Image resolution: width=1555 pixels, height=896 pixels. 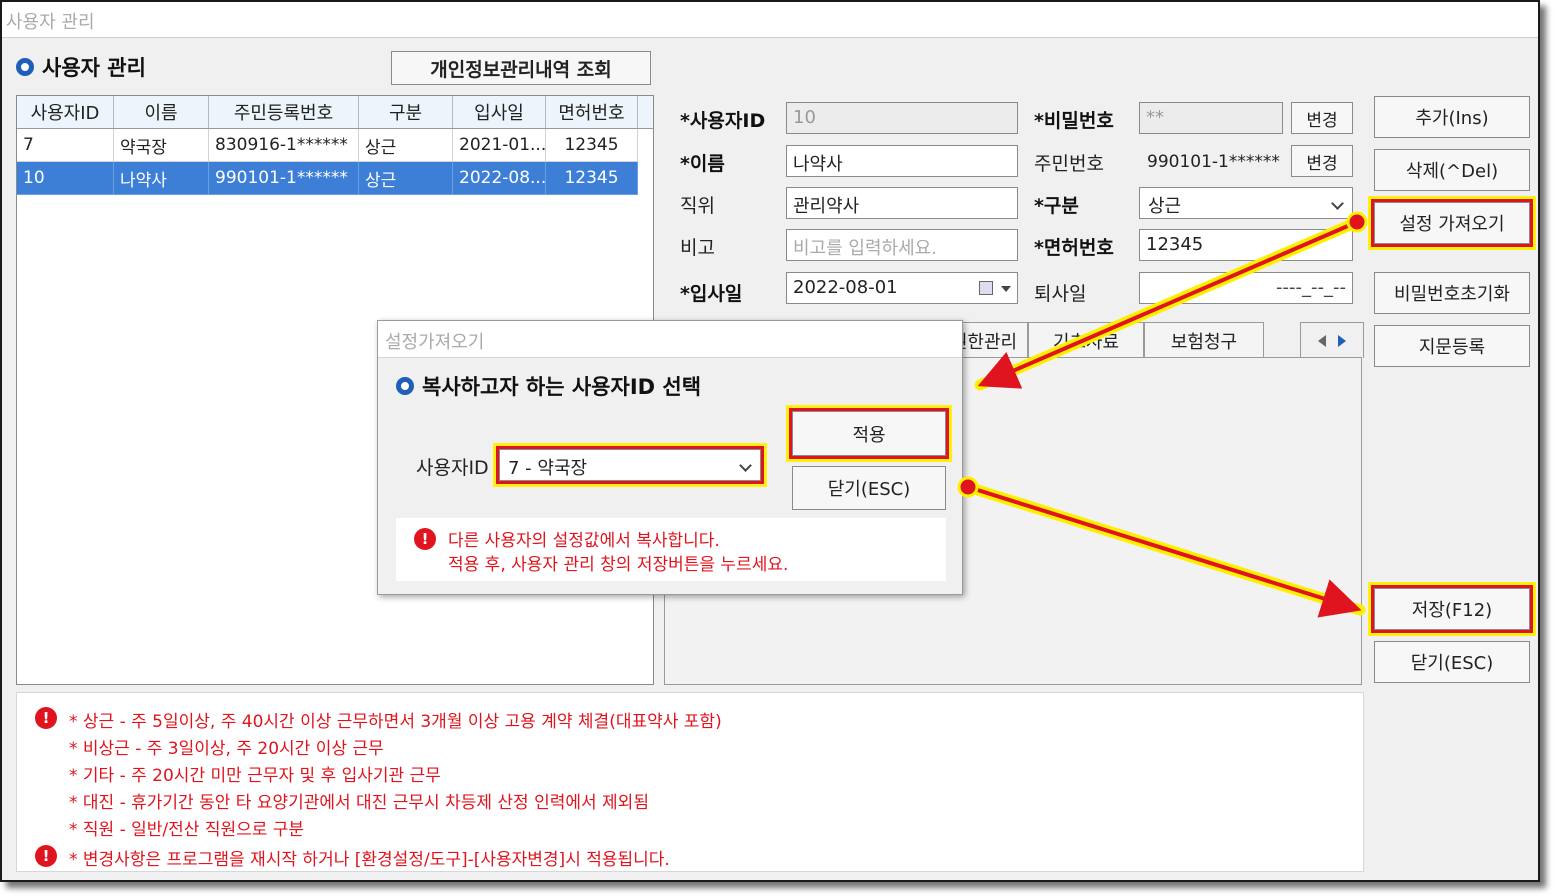 What do you see at coordinates (902, 288) in the screenshot?
I see `join-date-field: 2022-08-01` at bounding box center [902, 288].